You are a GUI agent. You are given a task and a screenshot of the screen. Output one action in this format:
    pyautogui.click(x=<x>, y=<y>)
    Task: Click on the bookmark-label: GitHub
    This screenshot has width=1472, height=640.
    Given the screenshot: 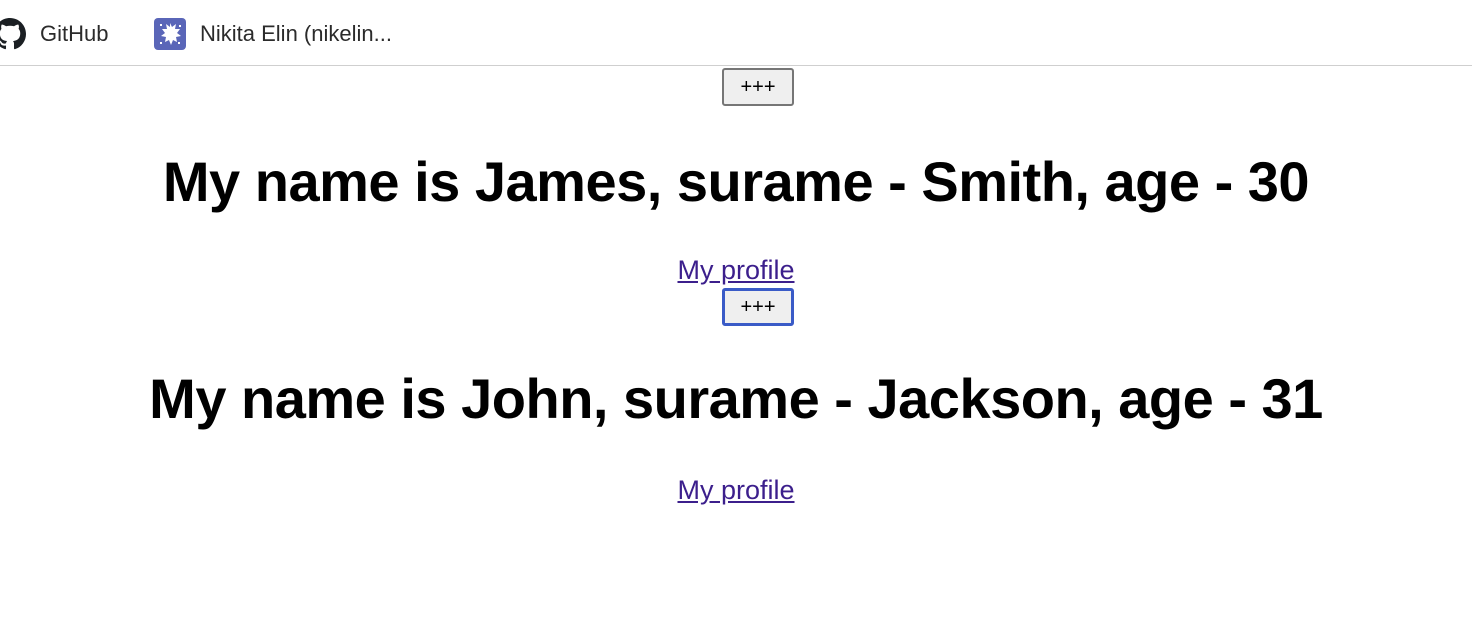 What is the action you would take?
    pyautogui.click(x=74, y=33)
    